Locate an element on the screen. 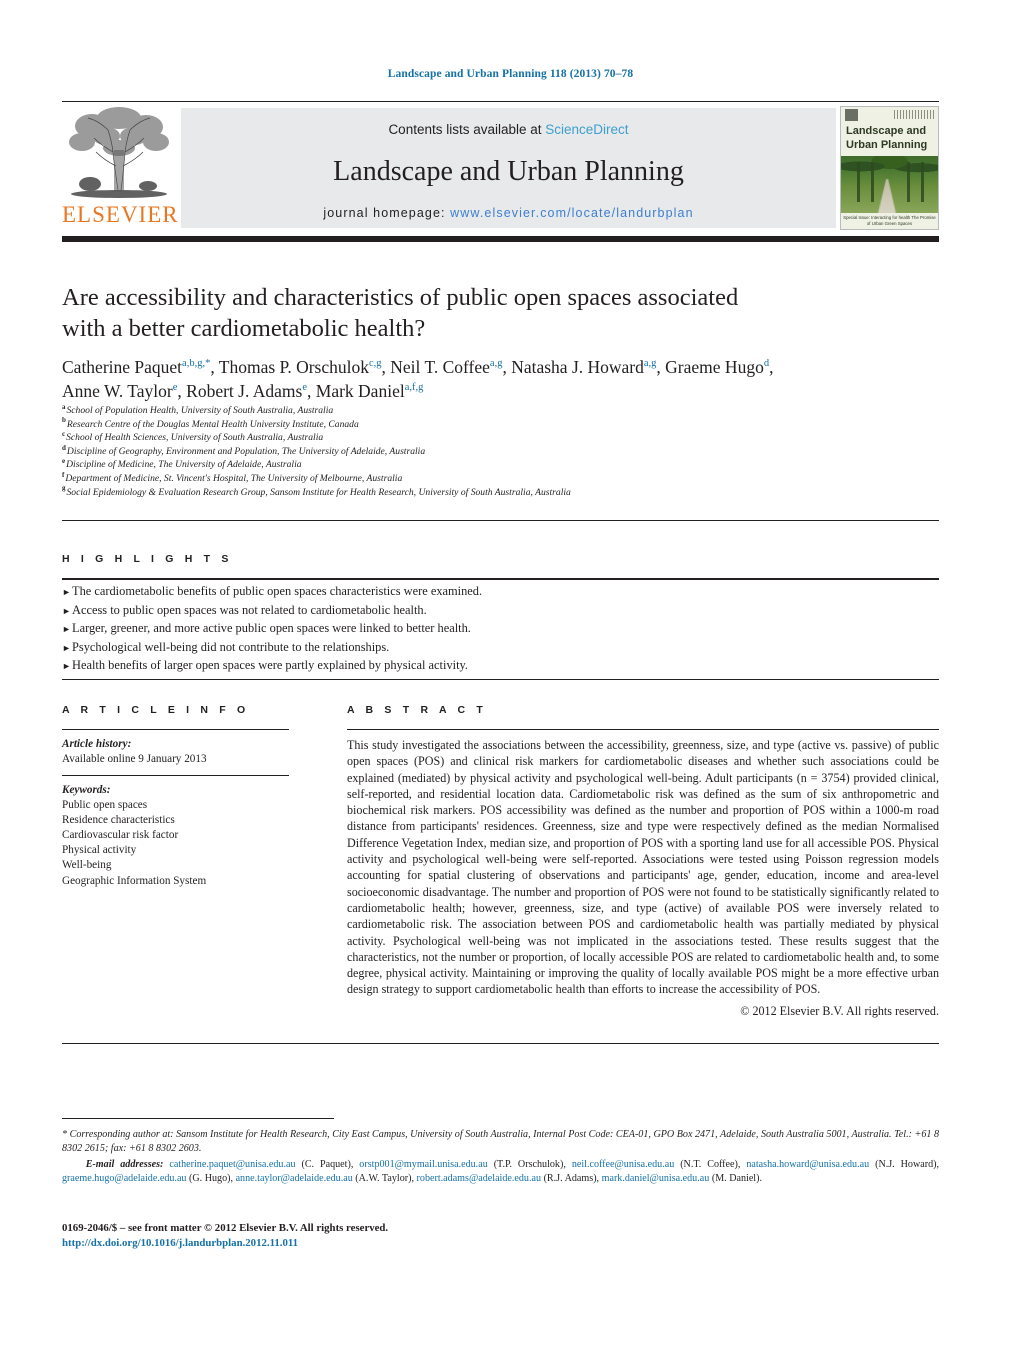 This screenshot has height=1351, width=1021. author: Neil T. Coffeea,g is located at coordinates (446, 367).